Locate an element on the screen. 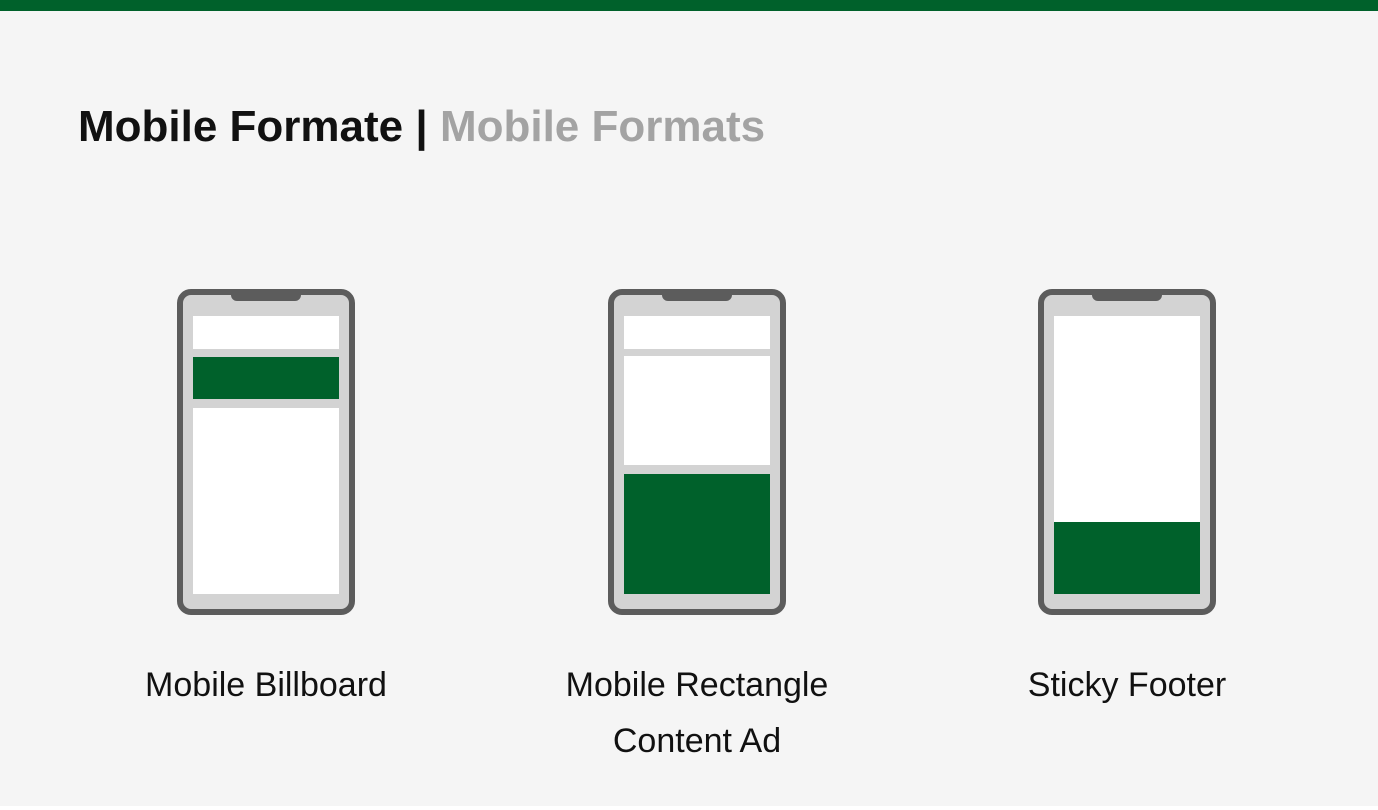 This screenshot has height=810, width=1378. title-english: Mobile Formats is located at coordinates (602, 126).